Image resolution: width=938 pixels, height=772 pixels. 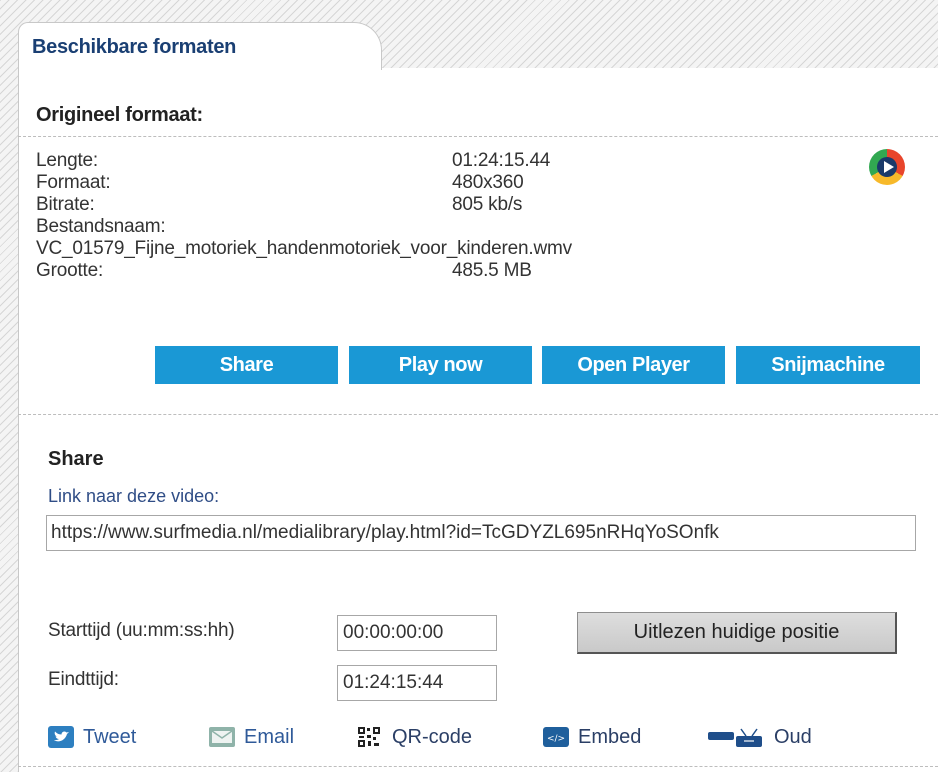 I want to click on start-time-field: 00:00:00:00, so click(x=417, y=633).